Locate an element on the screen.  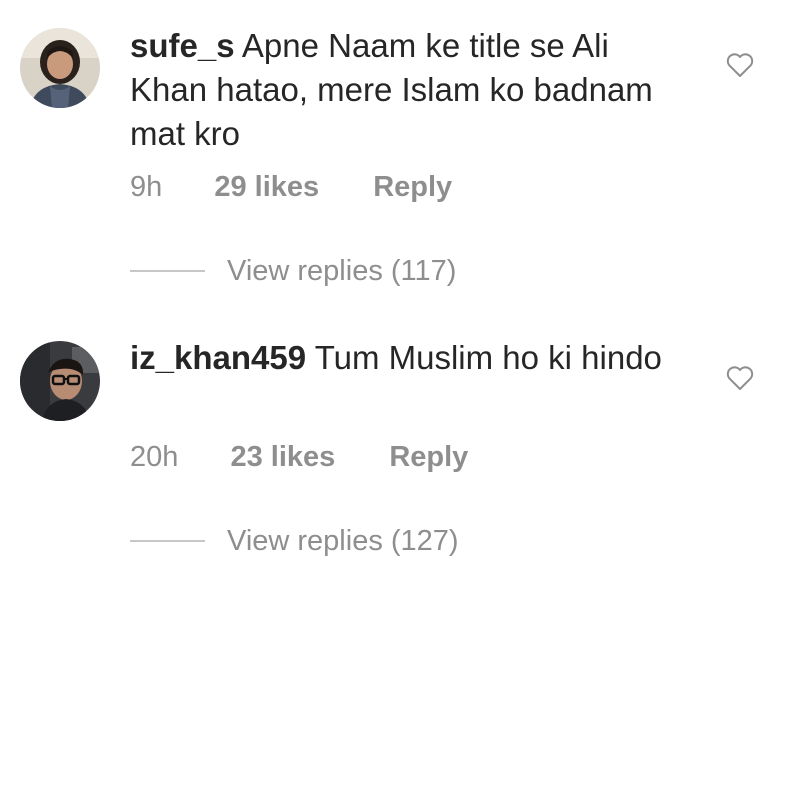
view-replies-button: View replies (117) is located at coordinates (293, 271).